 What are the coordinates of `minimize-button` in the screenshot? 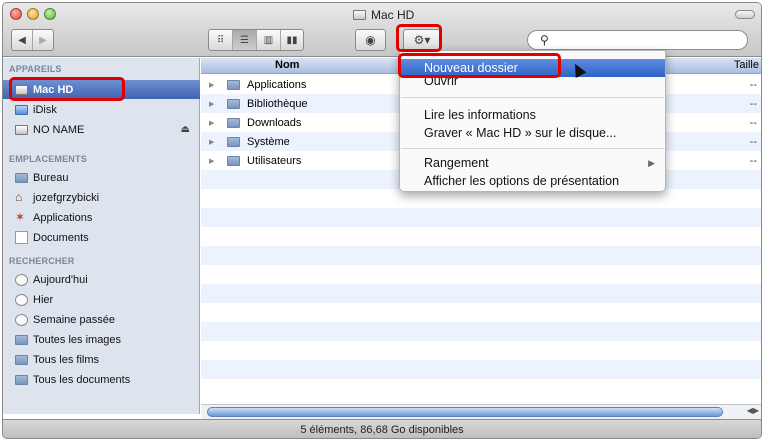 It's located at (33, 14).